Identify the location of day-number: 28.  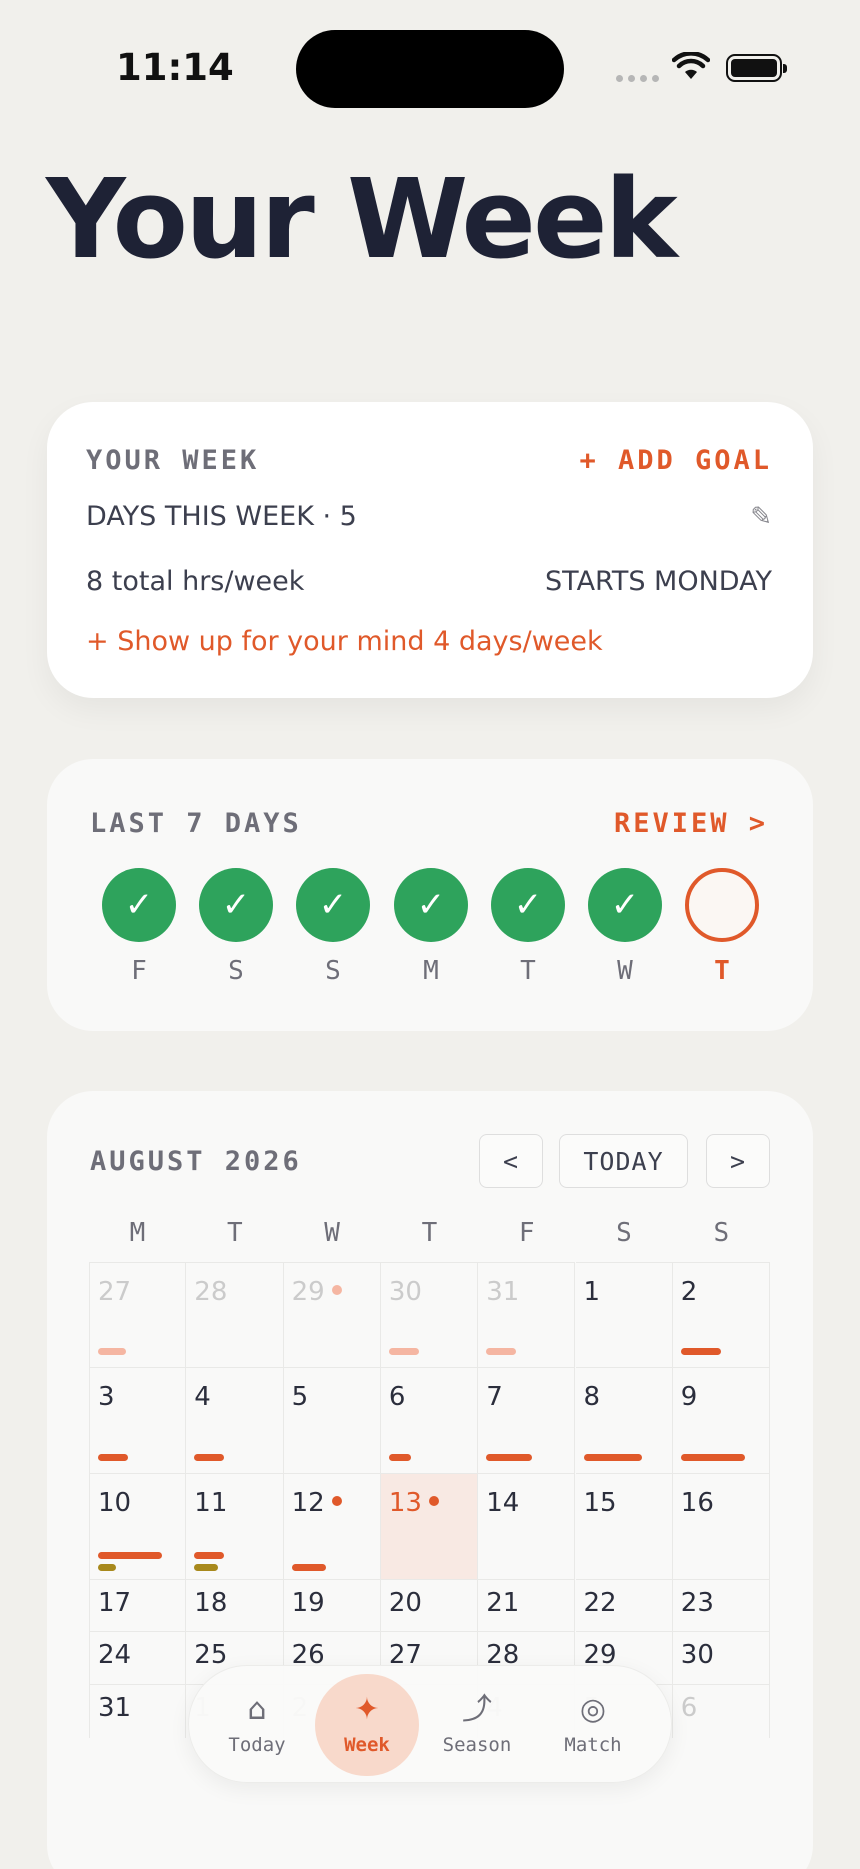
(210, 1292).